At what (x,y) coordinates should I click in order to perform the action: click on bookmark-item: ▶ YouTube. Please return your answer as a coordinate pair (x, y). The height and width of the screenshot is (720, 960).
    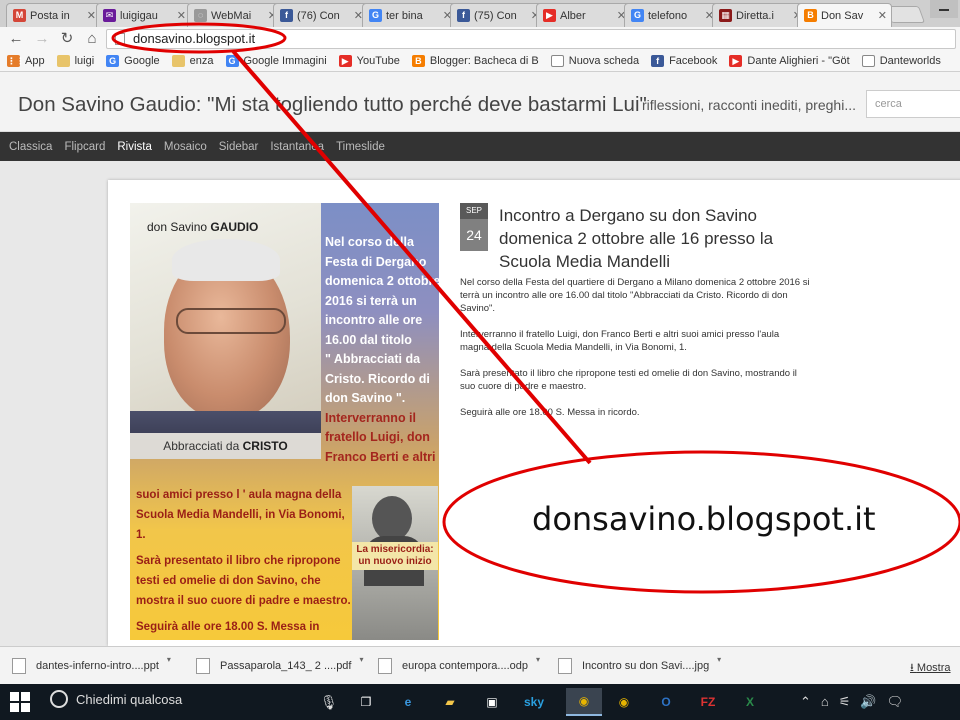
    Looking at the image, I should click on (369, 61).